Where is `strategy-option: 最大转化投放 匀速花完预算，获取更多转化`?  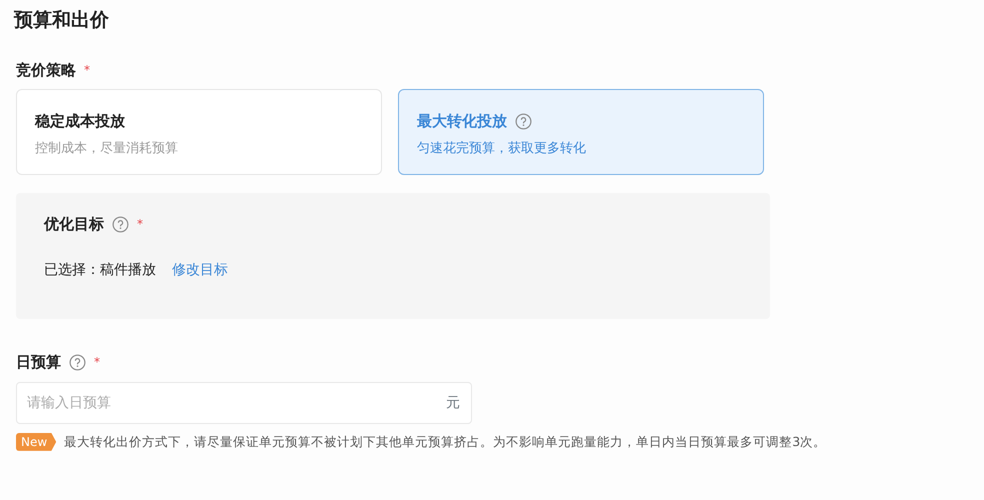
strategy-option: 最大转化投放 匀速花完预算，获取更多转化 is located at coordinates (581, 132).